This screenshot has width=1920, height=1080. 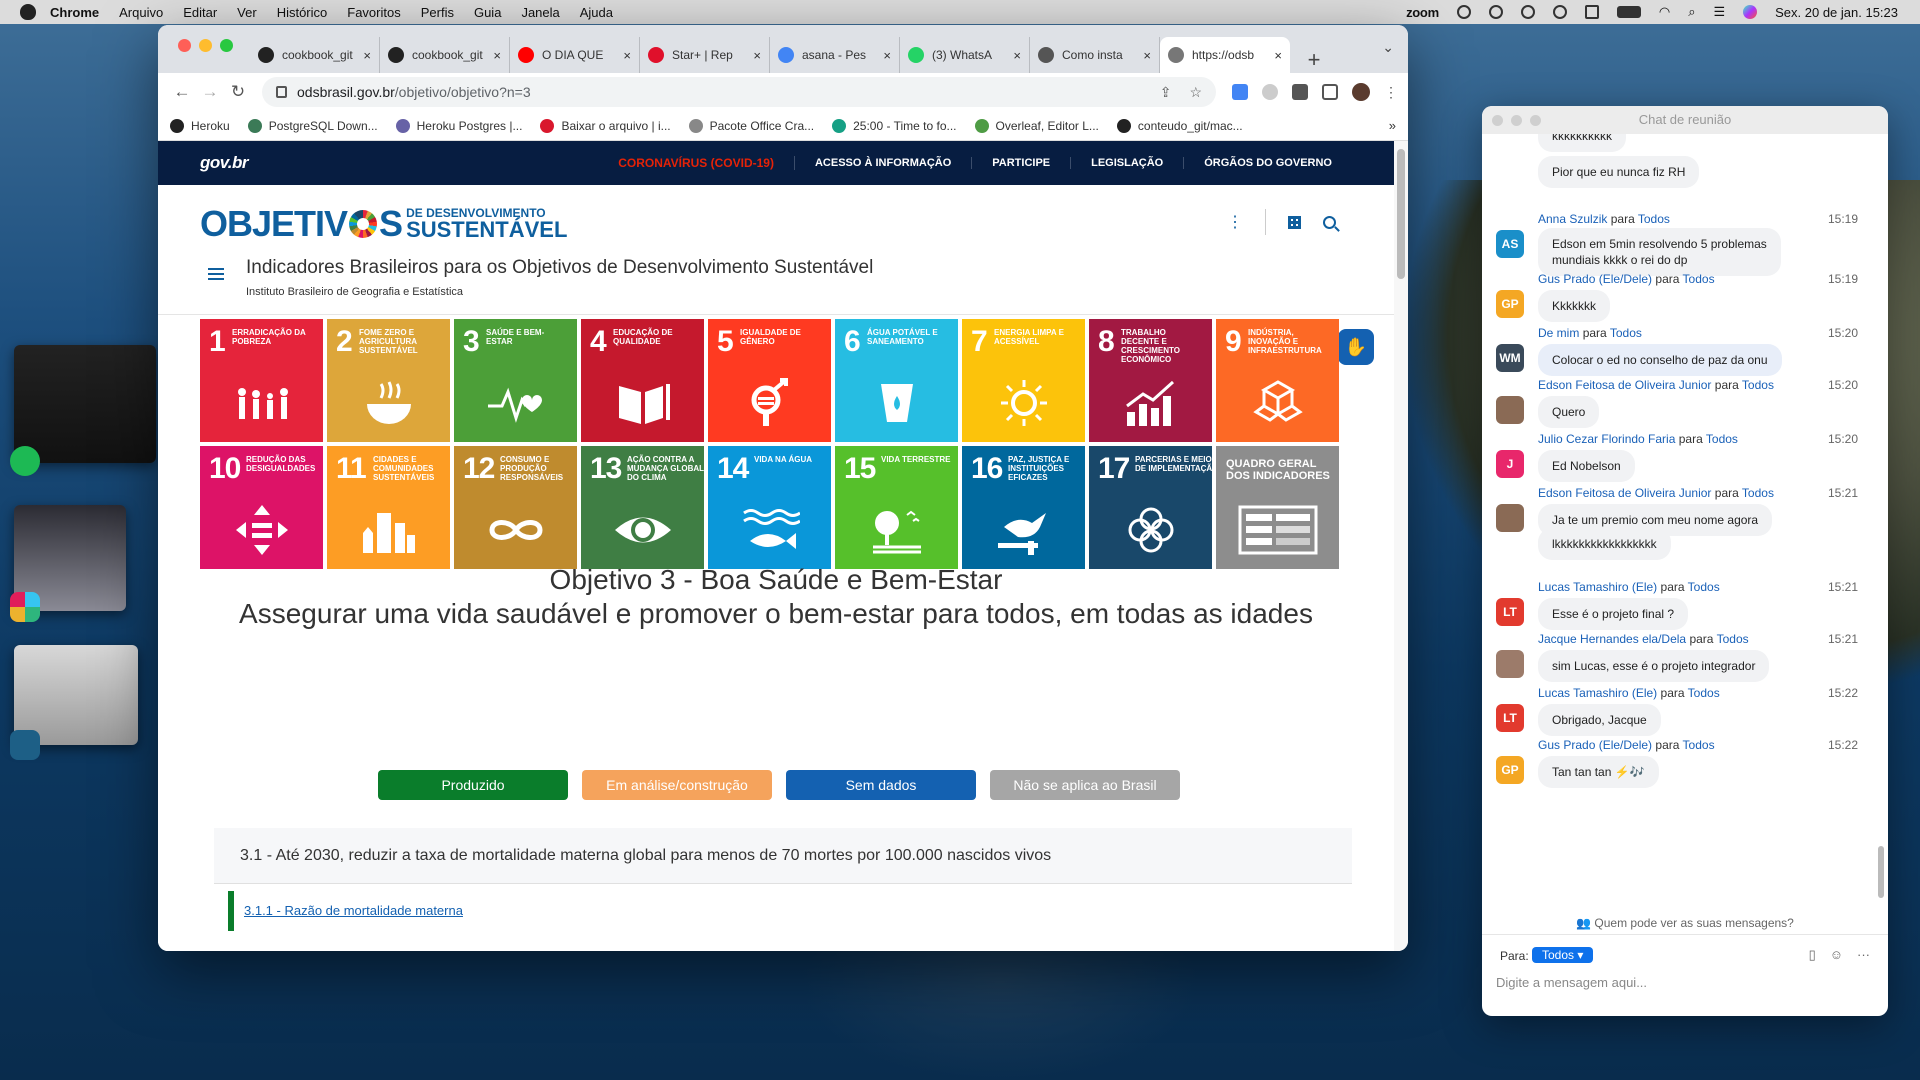 What do you see at coordinates (1558, 333) in the screenshot?
I see `sender-name: De mim` at bounding box center [1558, 333].